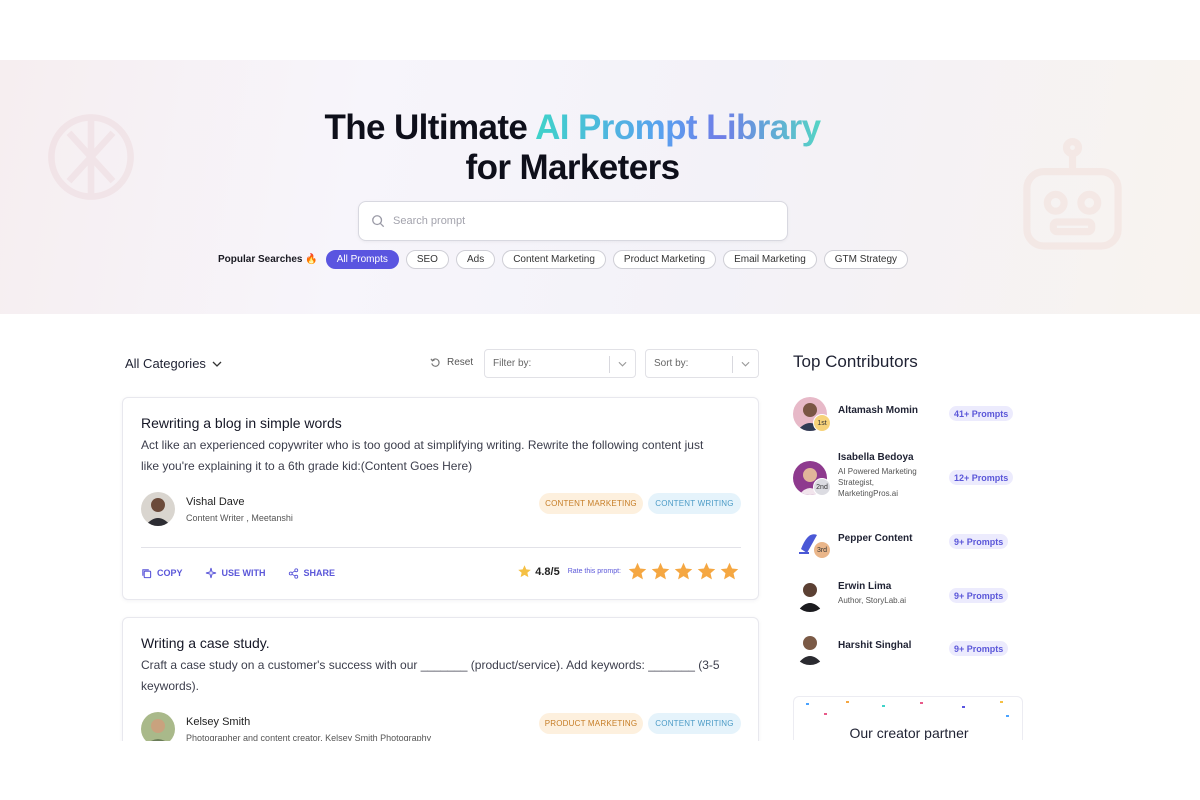 The height and width of the screenshot is (800, 1200). Describe the element at coordinates (664, 259) in the screenshot. I see `chip-product-marketing: Product Marketing` at that location.